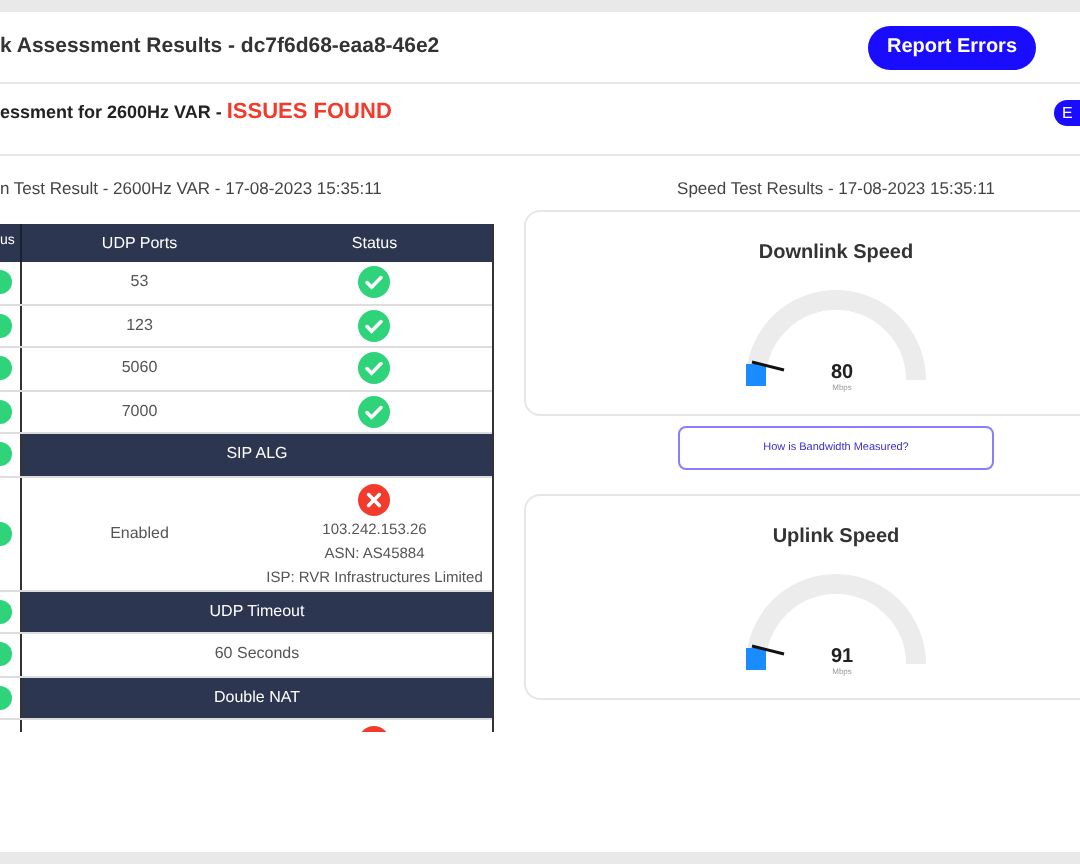 The width and height of the screenshot is (1080, 864). What do you see at coordinates (139, 411) in the screenshot?
I see `table-cell-text: 7000` at bounding box center [139, 411].